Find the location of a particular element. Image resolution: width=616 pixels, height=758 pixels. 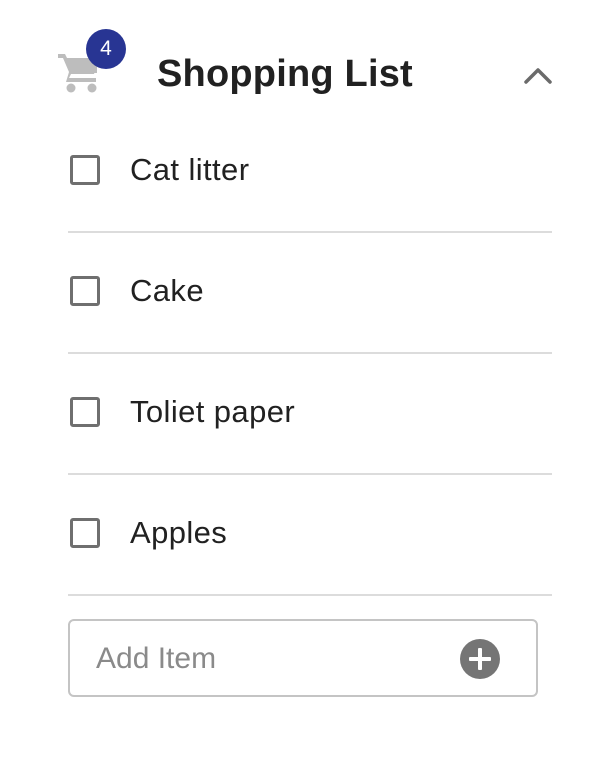

add-item-field is located at coordinates (303, 658).